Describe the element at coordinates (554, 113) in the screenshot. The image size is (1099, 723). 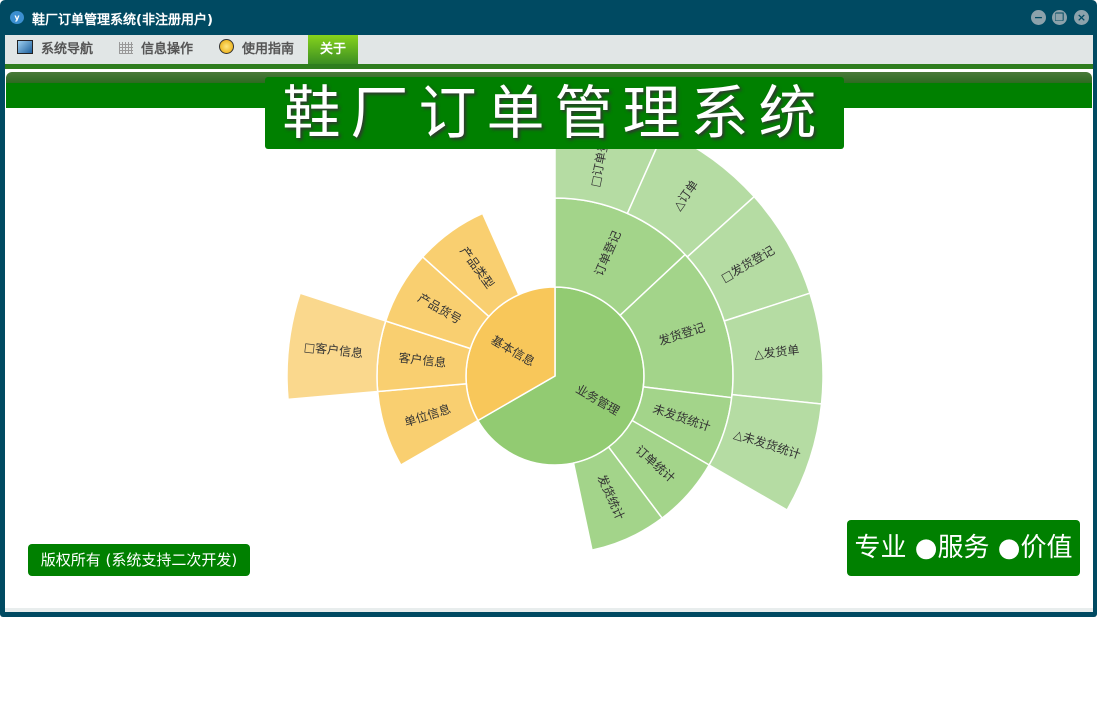
I see `page-title: 鞋厂订单管理系统` at that location.